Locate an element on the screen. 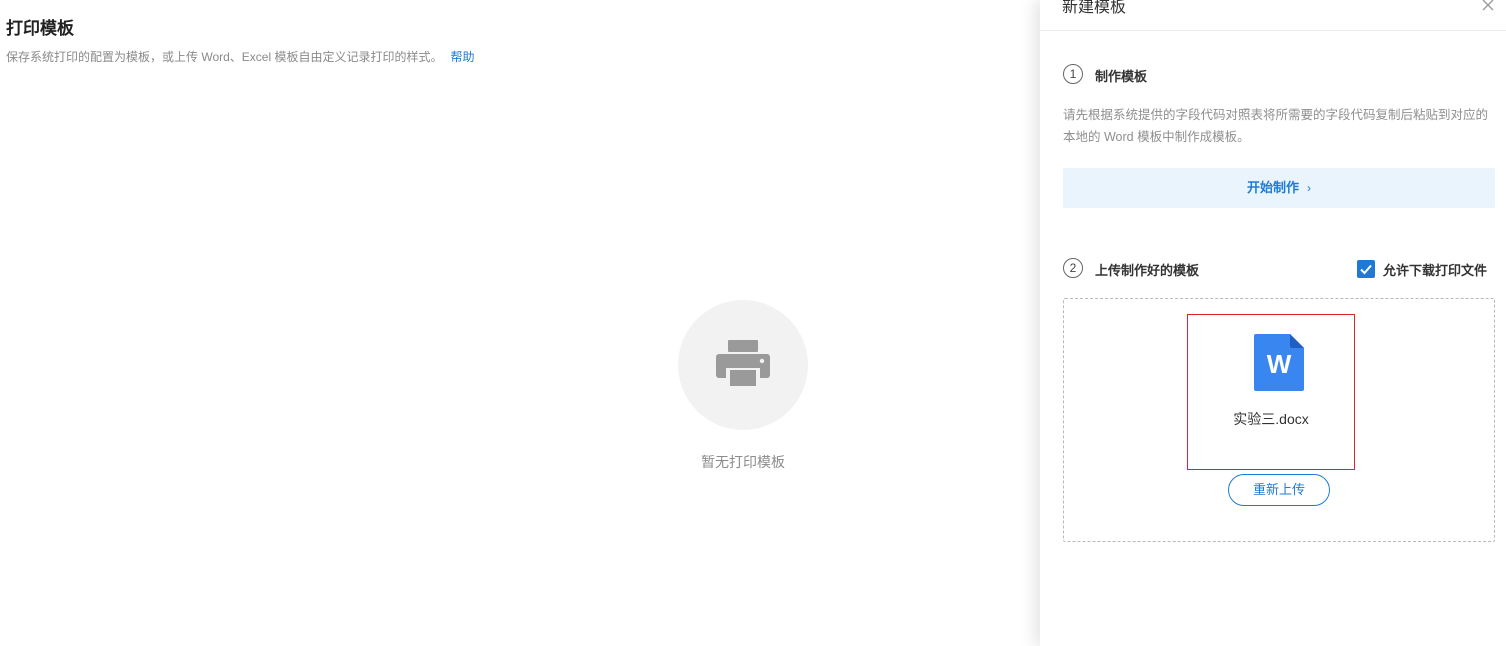 The width and height of the screenshot is (1506, 646). printer-icon is located at coordinates (743, 364).